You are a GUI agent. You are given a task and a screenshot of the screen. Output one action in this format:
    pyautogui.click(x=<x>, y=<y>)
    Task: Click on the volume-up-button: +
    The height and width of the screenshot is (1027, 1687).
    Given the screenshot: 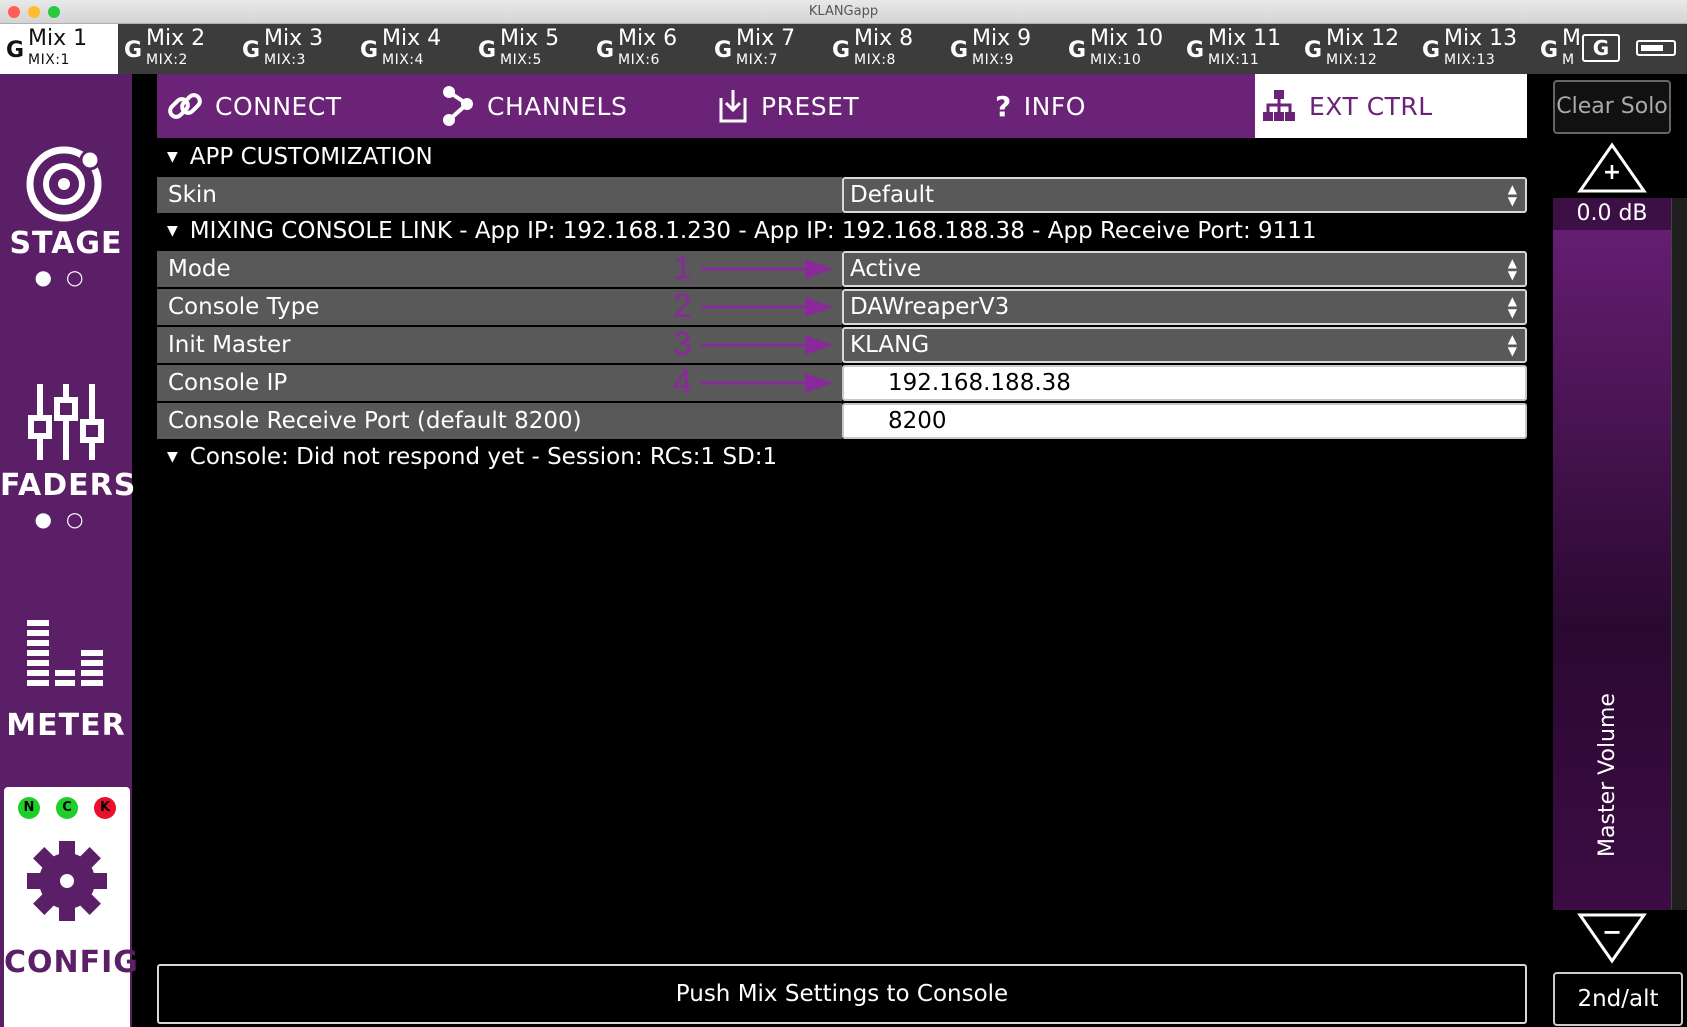 What is the action you would take?
    pyautogui.click(x=1612, y=168)
    